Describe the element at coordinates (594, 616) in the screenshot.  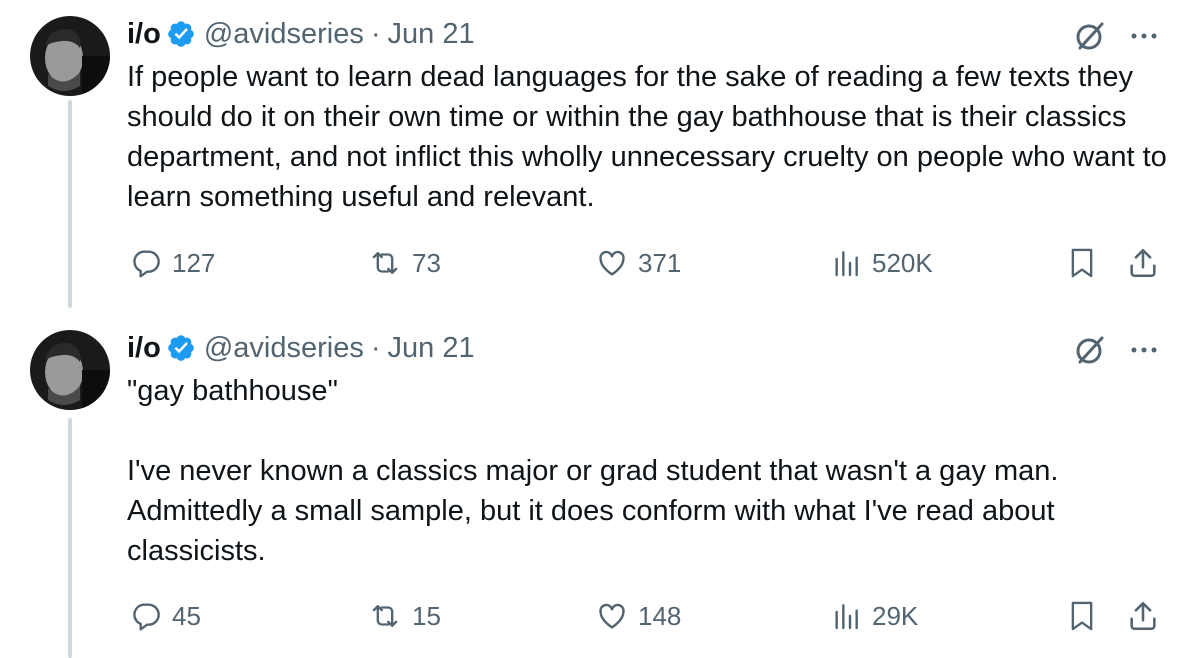
I see `tweet-actions: 45 15 148 29K` at that location.